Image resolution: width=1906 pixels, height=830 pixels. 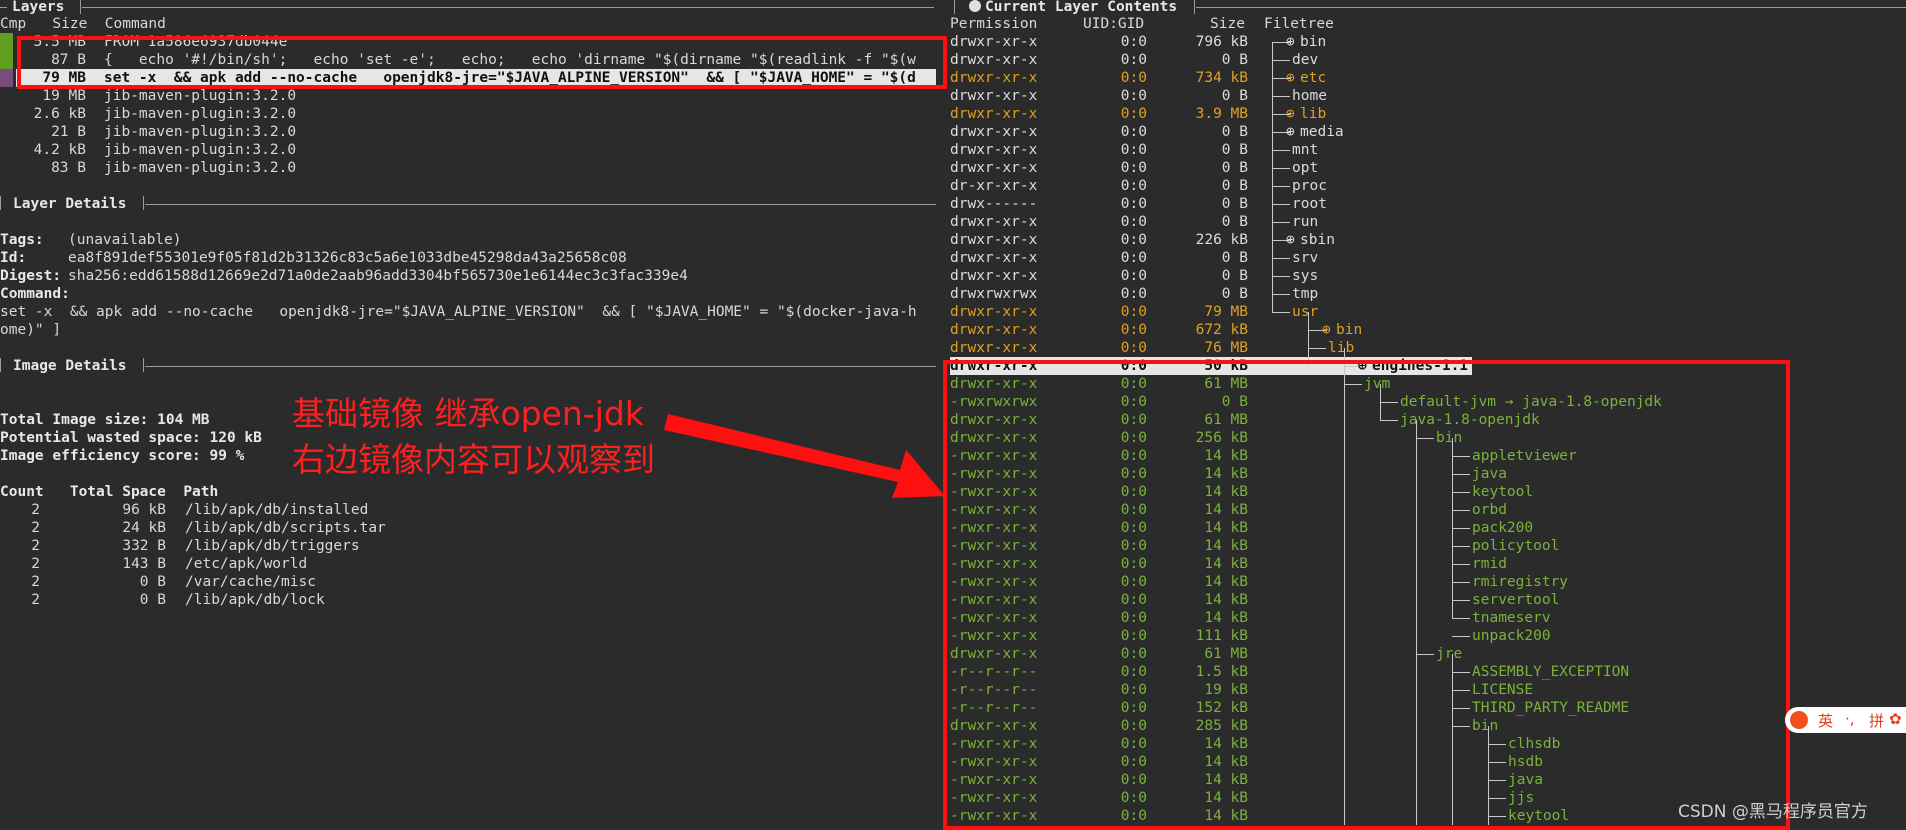 What do you see at coordinates (1114, 24) in the screenshot?
I see `col-uid-header: UID:GID` at bounding box center [1114, 24].